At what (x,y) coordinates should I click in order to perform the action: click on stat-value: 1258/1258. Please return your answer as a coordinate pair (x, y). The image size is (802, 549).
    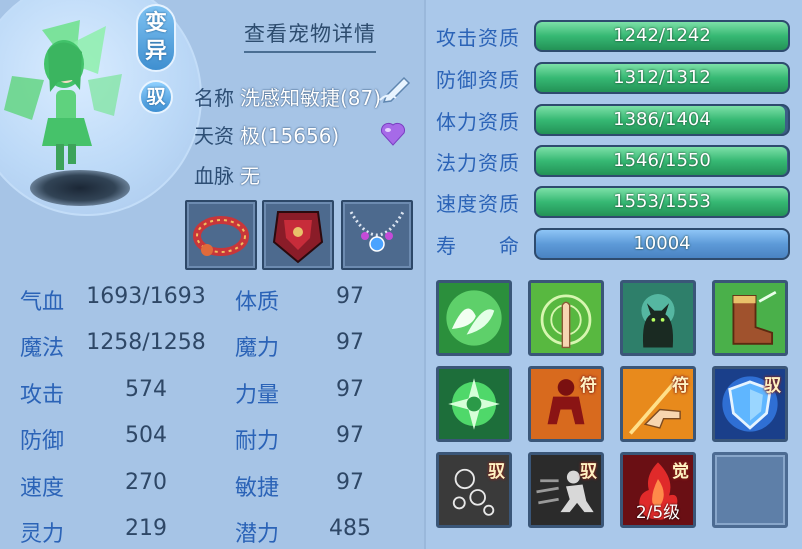
    Looking at the image, I should click on (146, 342).